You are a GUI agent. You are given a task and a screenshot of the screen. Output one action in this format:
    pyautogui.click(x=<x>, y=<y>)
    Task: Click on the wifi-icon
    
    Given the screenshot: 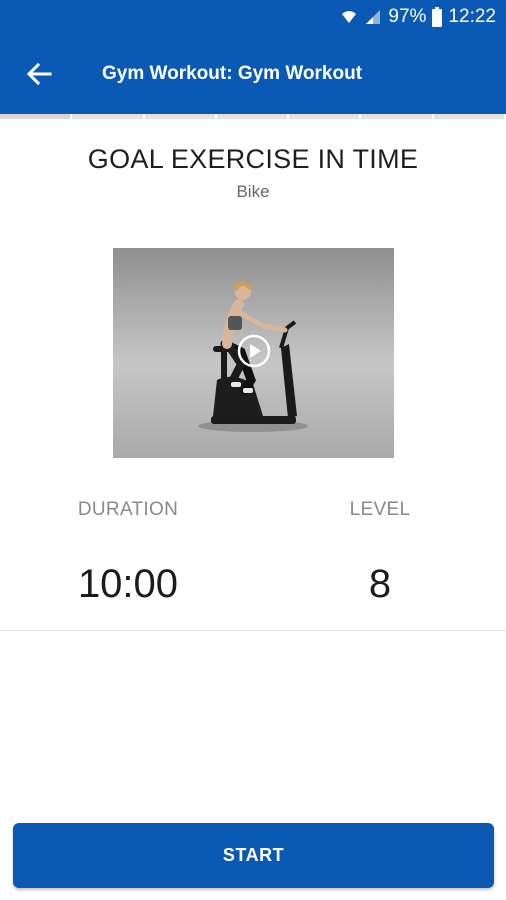 What is the action you would take?
    pyautogui.click(x=349, y=17)
    